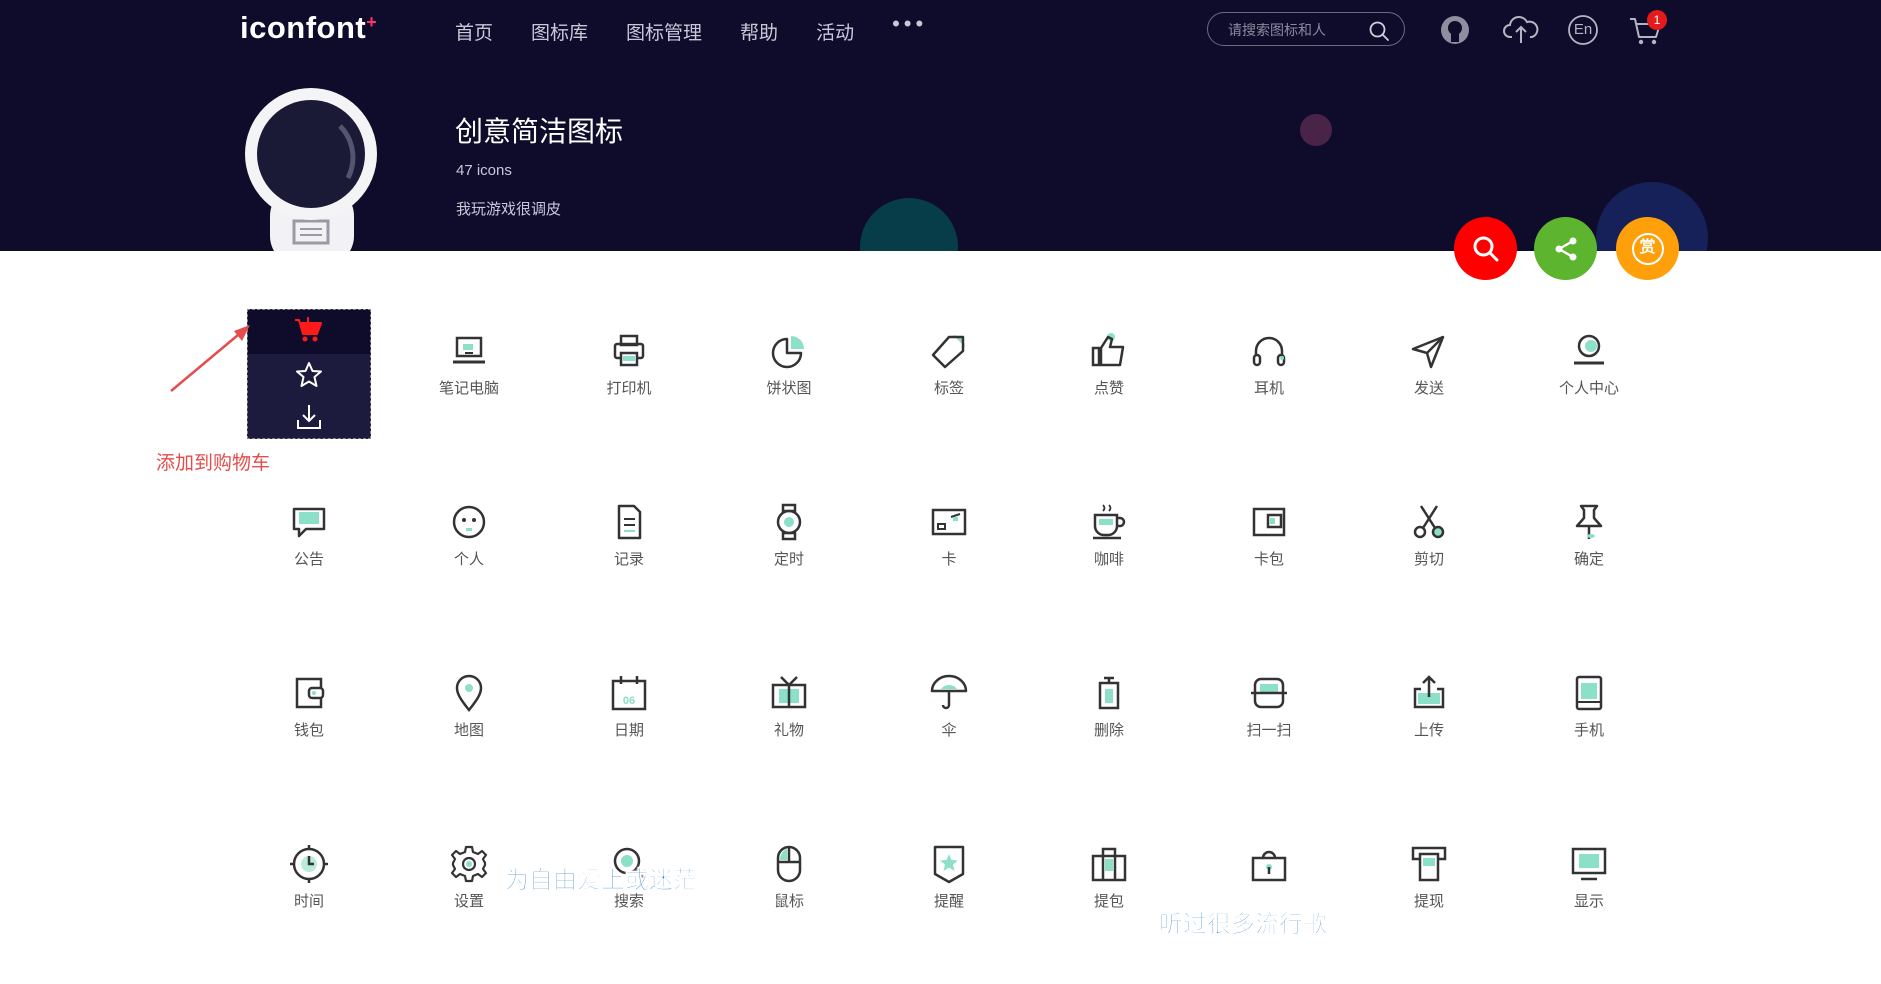  What do you see at coordinates (1589, 401) in the screenshot?
I see `icon-item-user-center: 个人中心` at bounding box center [1589, 401].